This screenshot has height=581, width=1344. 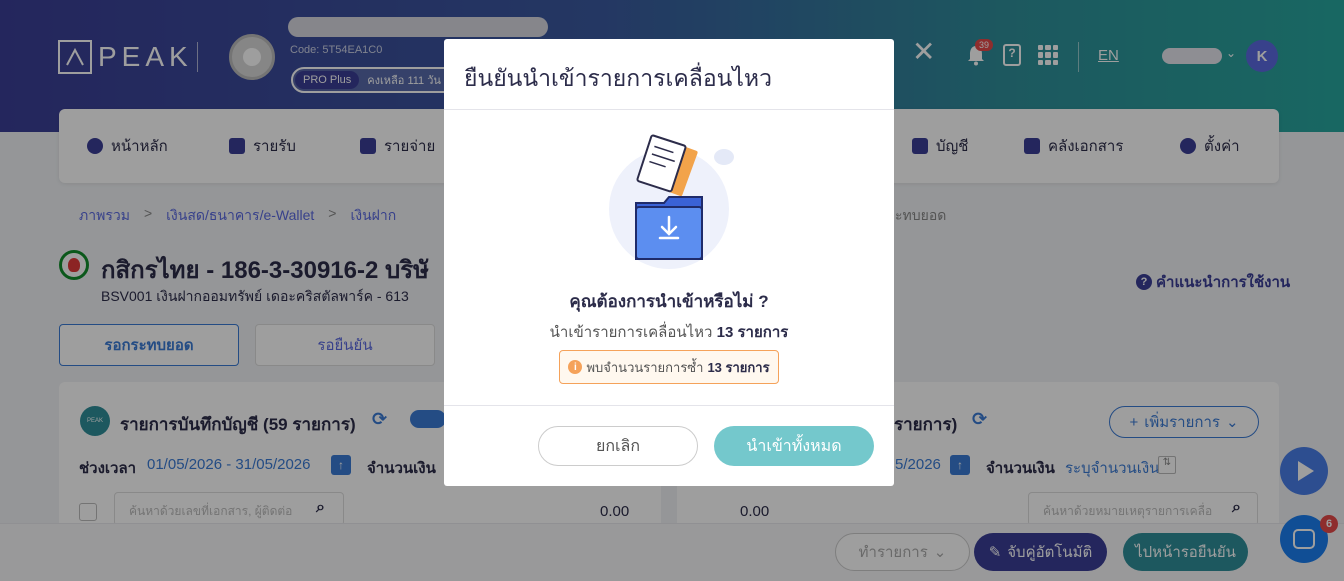 What do you see at coordinates (631, 332) in the screenshot?
I see `description-text: นำเข้ารายการเคลื่อนไหว` at bounding box center [631, 332].